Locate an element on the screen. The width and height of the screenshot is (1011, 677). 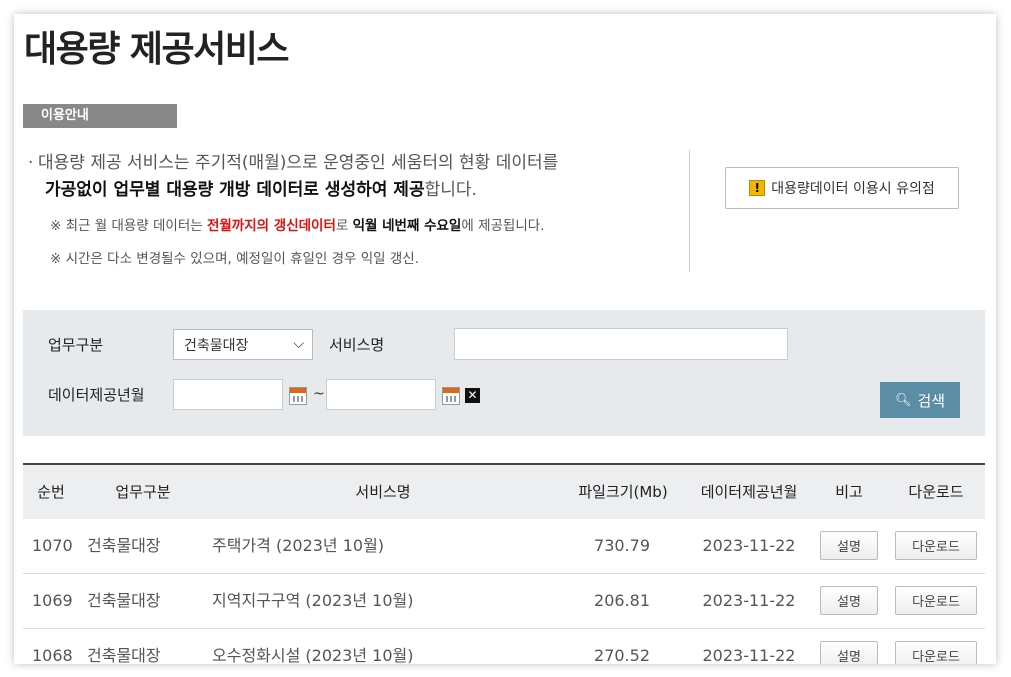
header-download: 다운로드 is located at coordinates (936, 492).